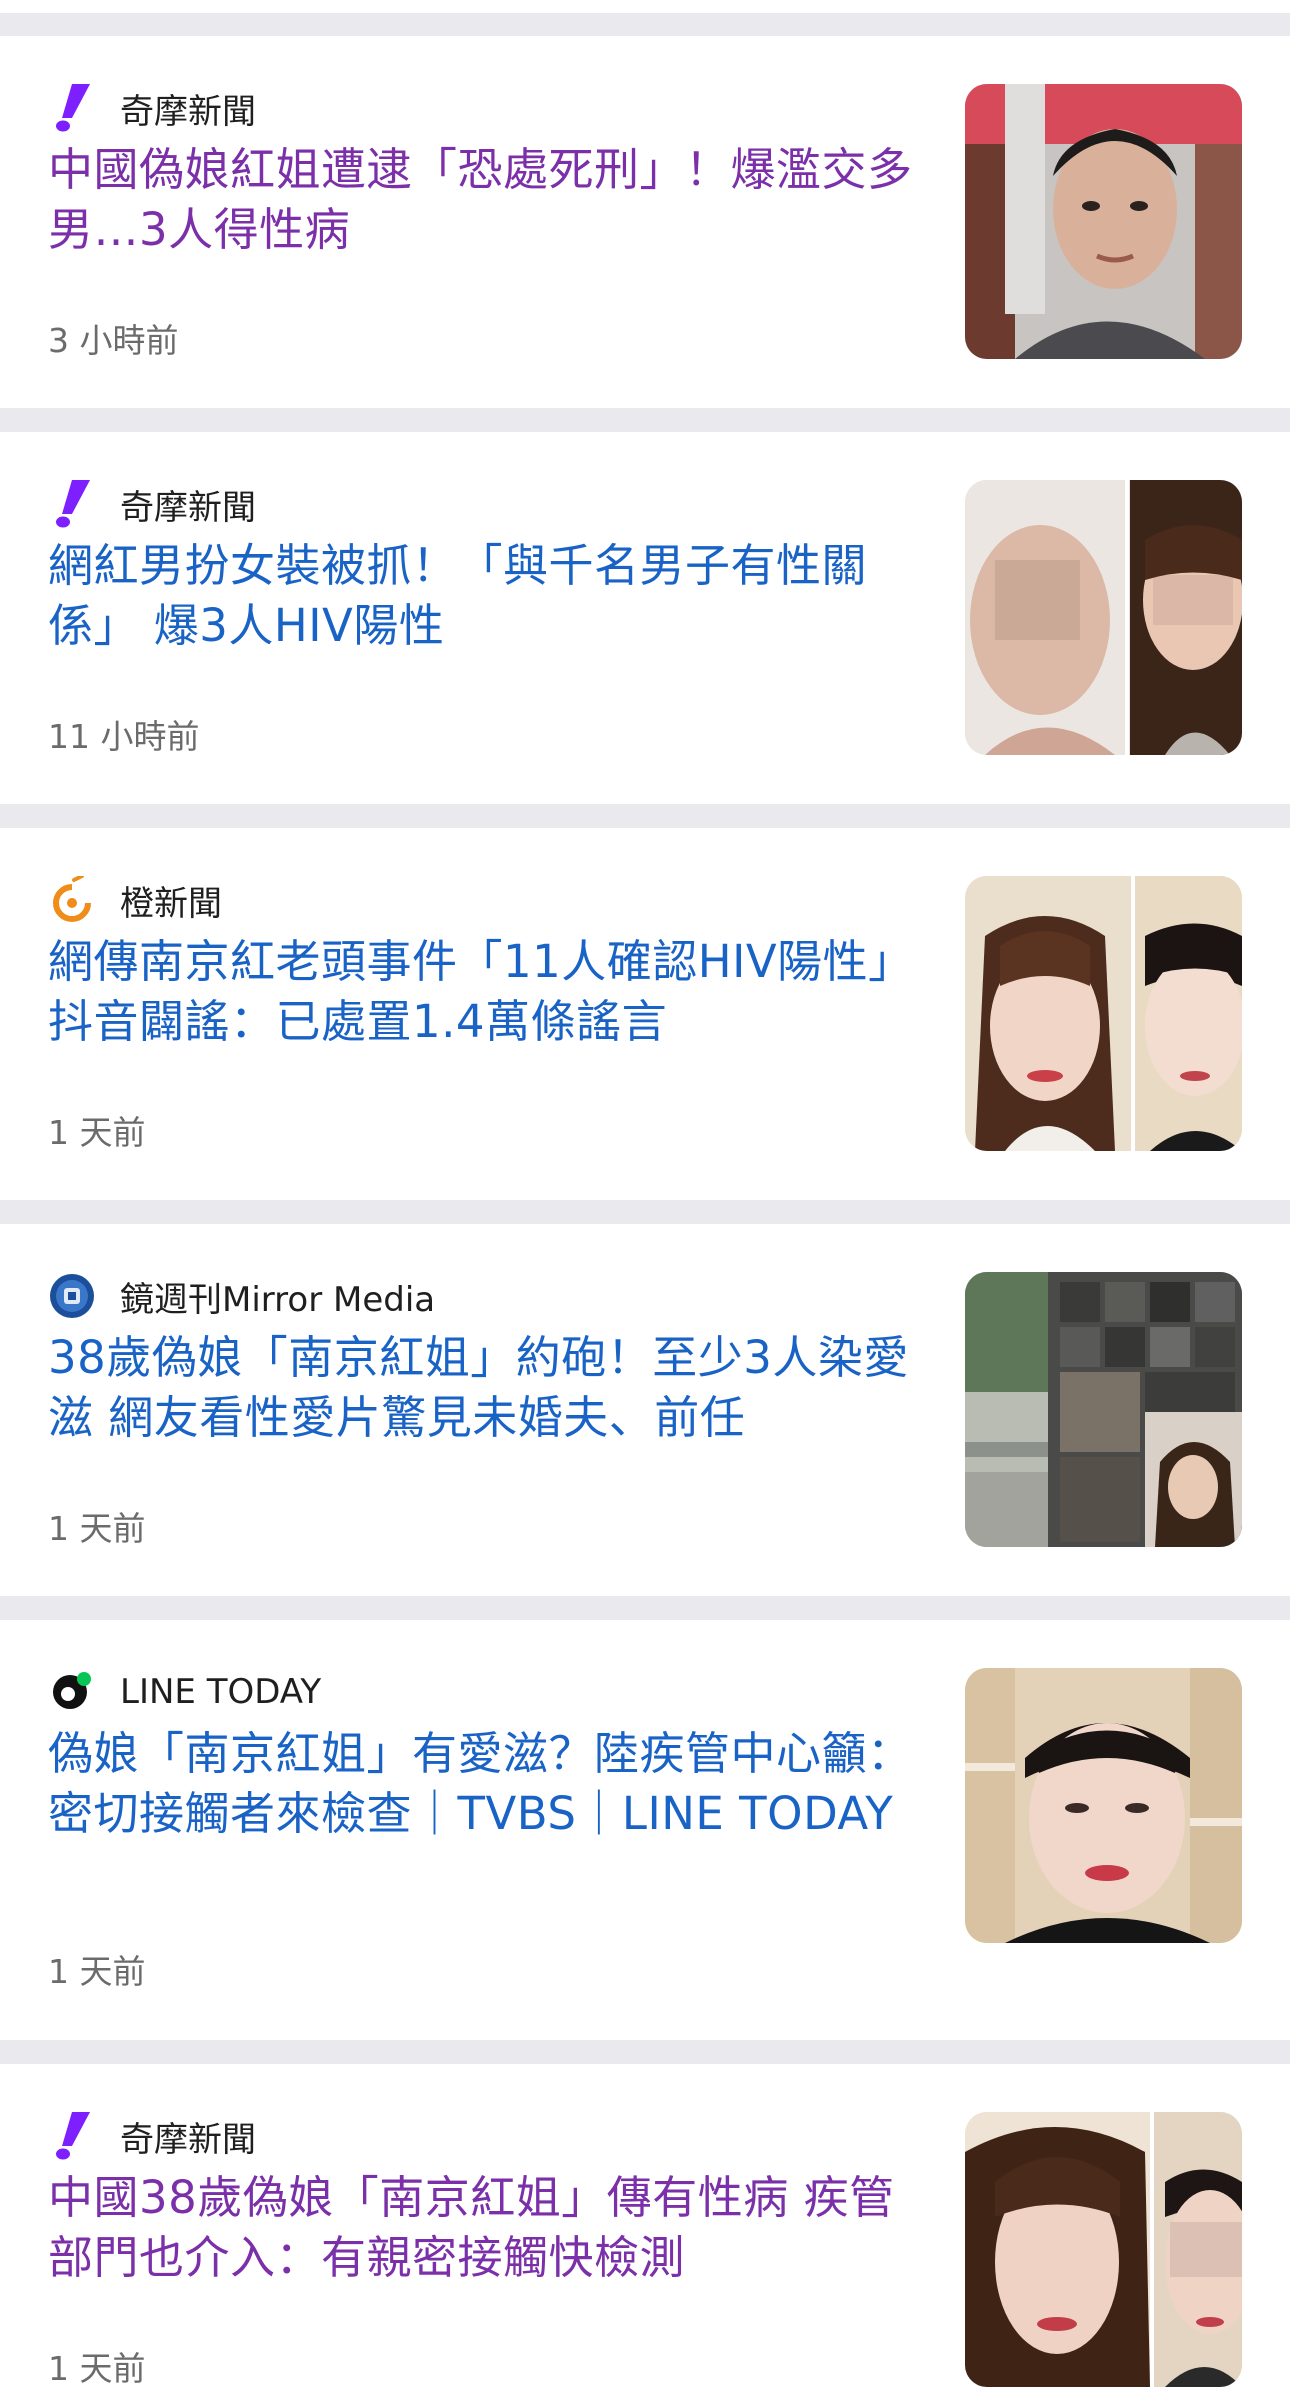  What do you see at coordinates (113, 340) in the screenshot?
I see `timestamp: 3 小時前` at bounding box center [113, 340].